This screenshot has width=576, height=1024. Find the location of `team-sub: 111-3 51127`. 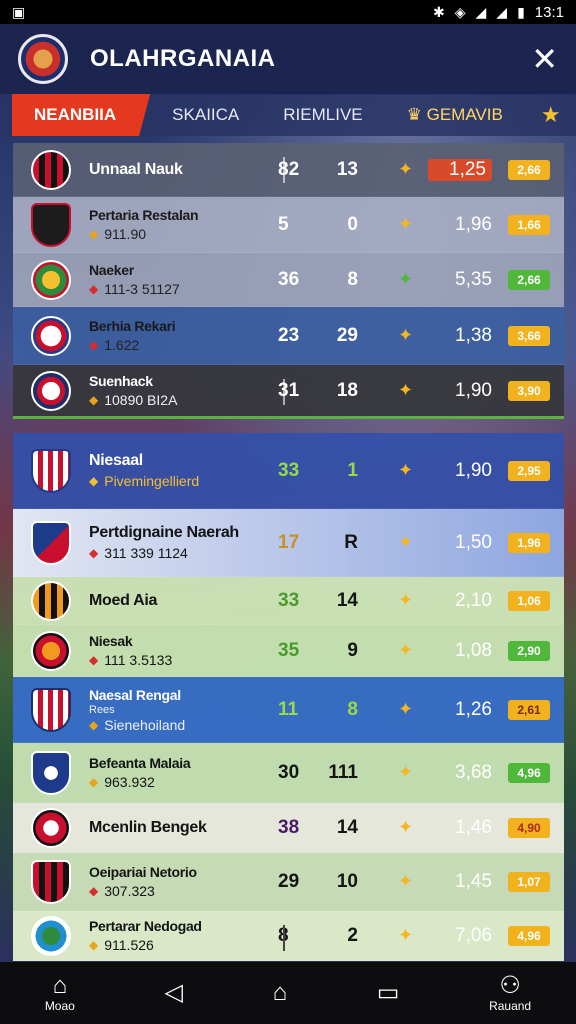

team-sub: 111-3 51127 is located at coordinates (142, 289).